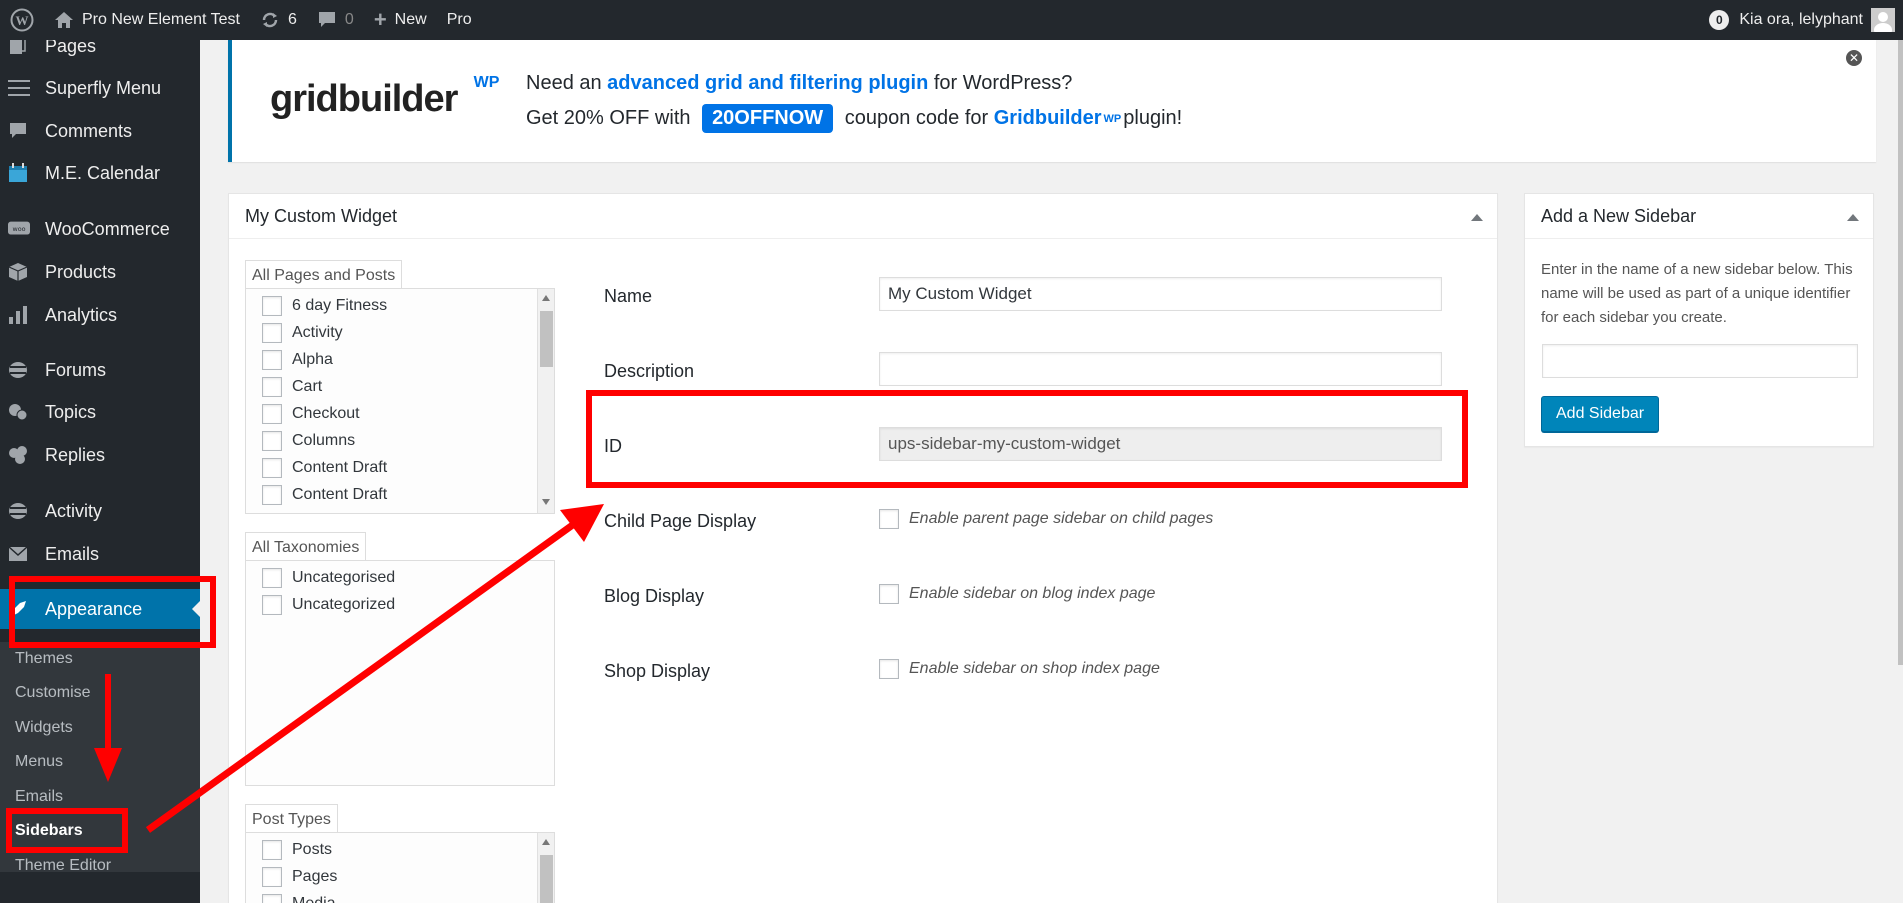  I want to click on menu-item-woocommerce: woo WooCommerce, so click(100, 229).